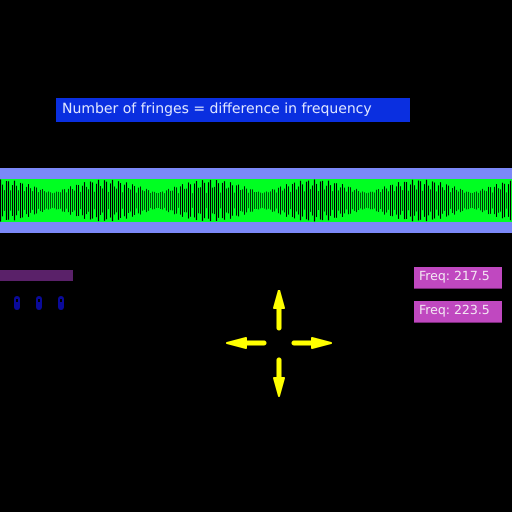 The width and height of the screenshot is (512, 512). Describe the element at coordinates (458, 312) in the screenshot. I see `frequency-label: Freq: 223.5` at that location.